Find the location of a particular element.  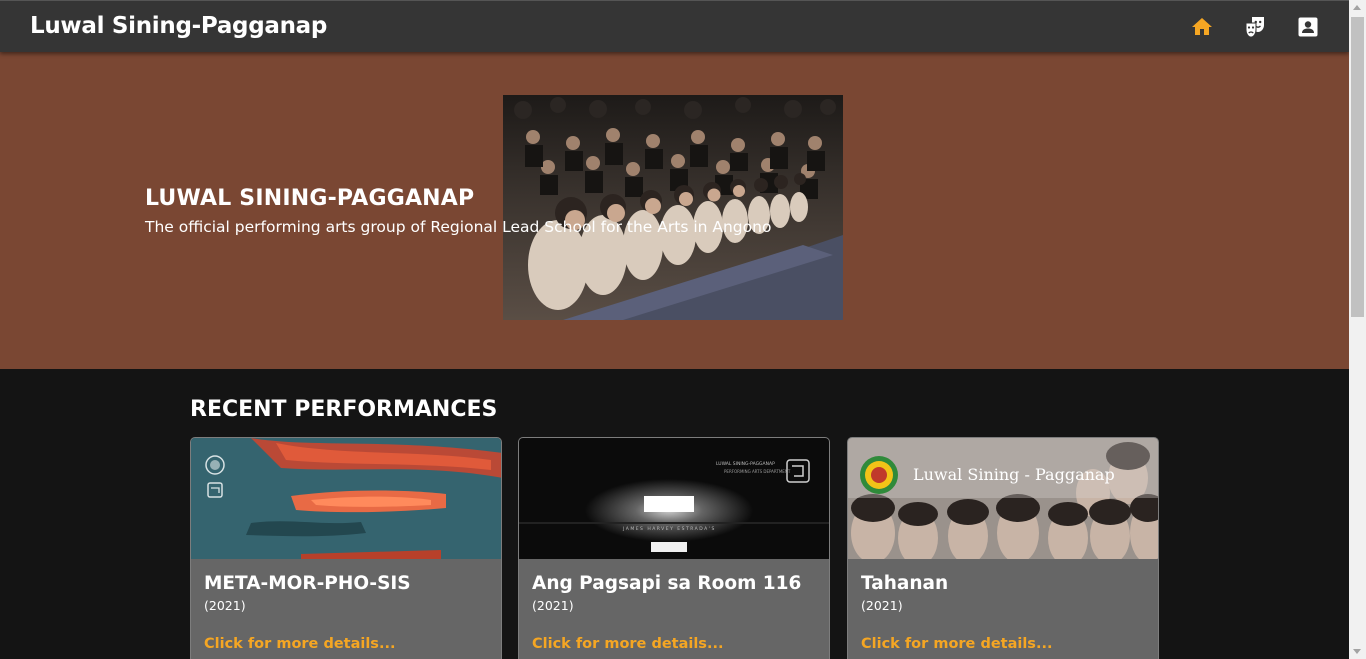

vertical-scrollbar is located at coordinates (1357, 329).